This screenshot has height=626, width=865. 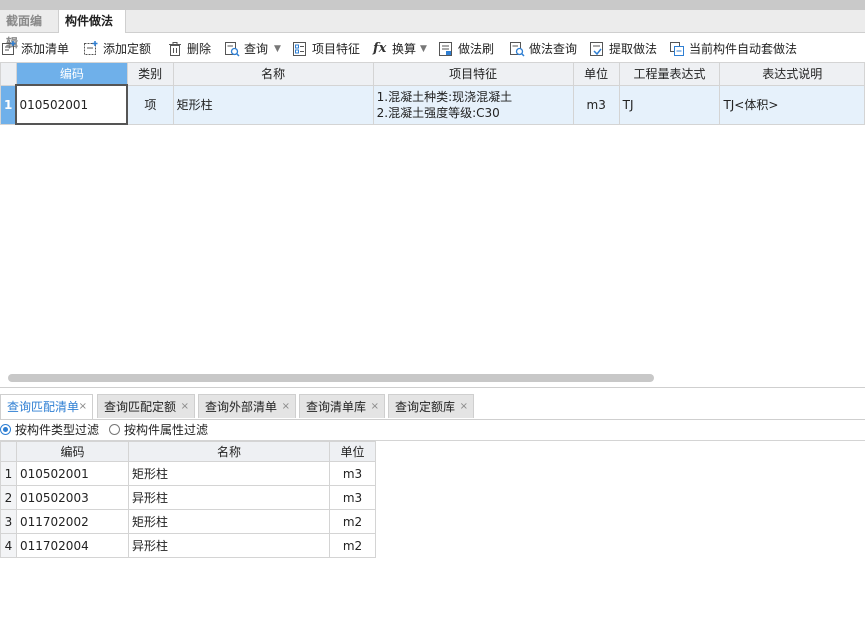 What do you see at coordinates (8, 545) in the screenshot?
I see `row-number: 4` at bounding box center [8, 545].